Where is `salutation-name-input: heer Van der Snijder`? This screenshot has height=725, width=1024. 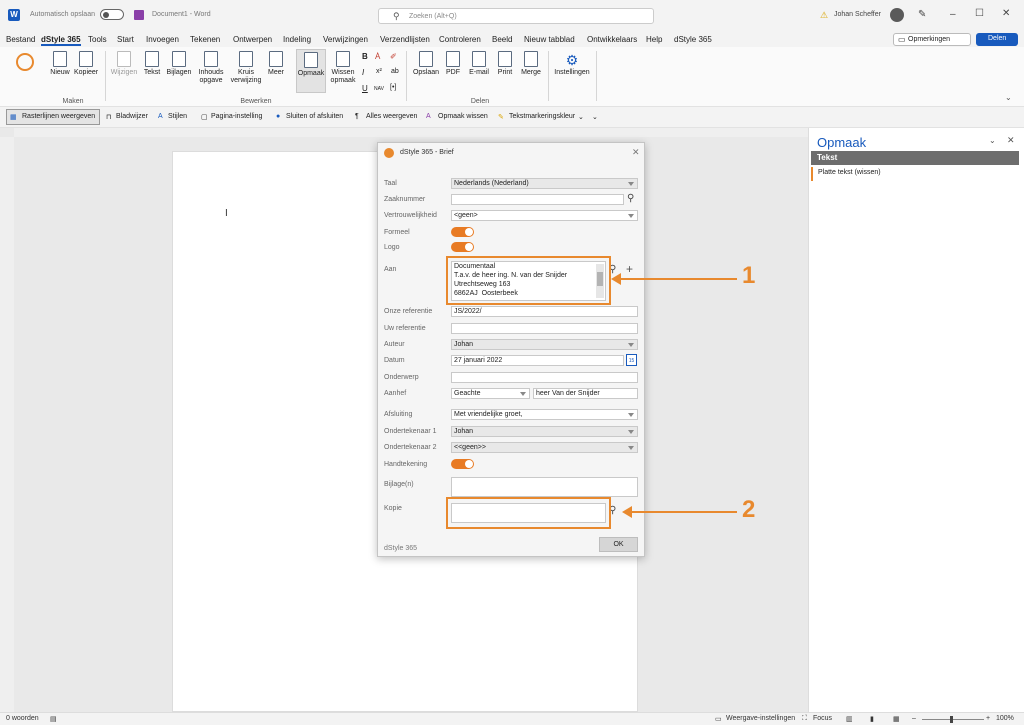 salutation-name-input: heer Van der Snijder is located at coordinates (585, 393).